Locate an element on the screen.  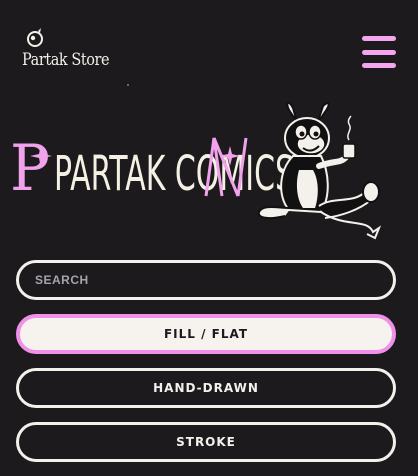
fill-flat-label: FILL / FLAT is located at coordinates (206, 334).